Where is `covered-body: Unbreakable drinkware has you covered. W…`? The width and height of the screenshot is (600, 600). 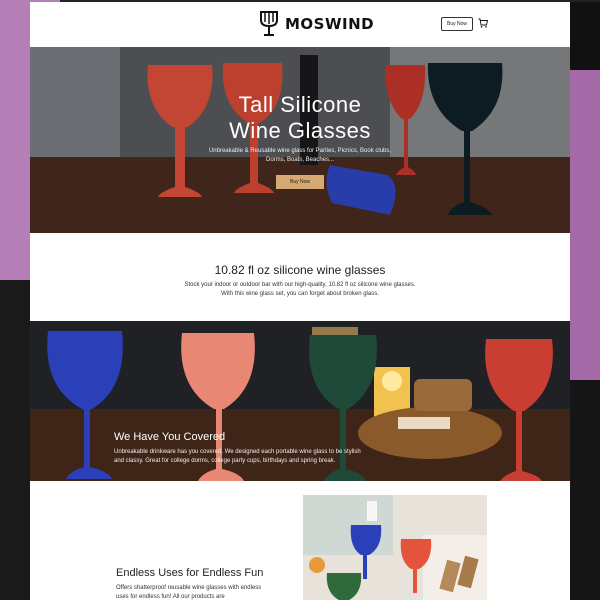
covered-body: Unbreakable drinkware has you covered. W… is located at coordinates (237, 456).